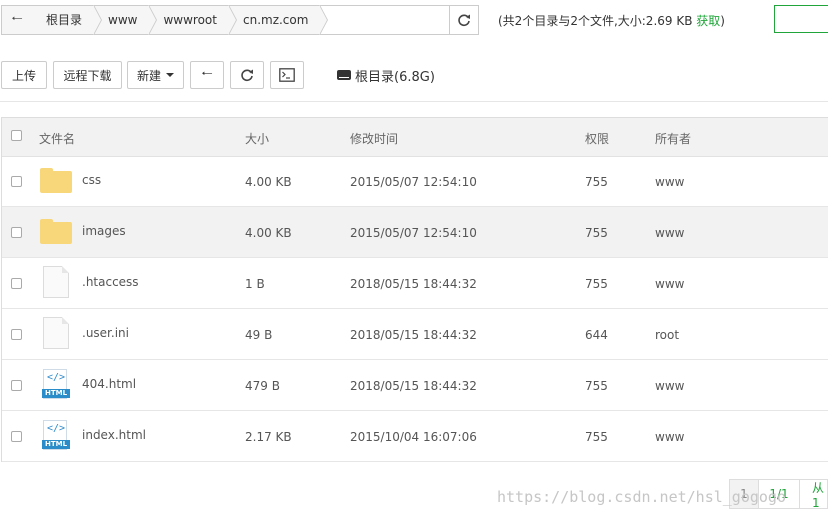 Image resolution: width=828 pixels, height=519 pixels. Describe the element at coordinates (395, 77) in the screenshot. I see `root-label-text: 根目录(6.8G)` at that location.